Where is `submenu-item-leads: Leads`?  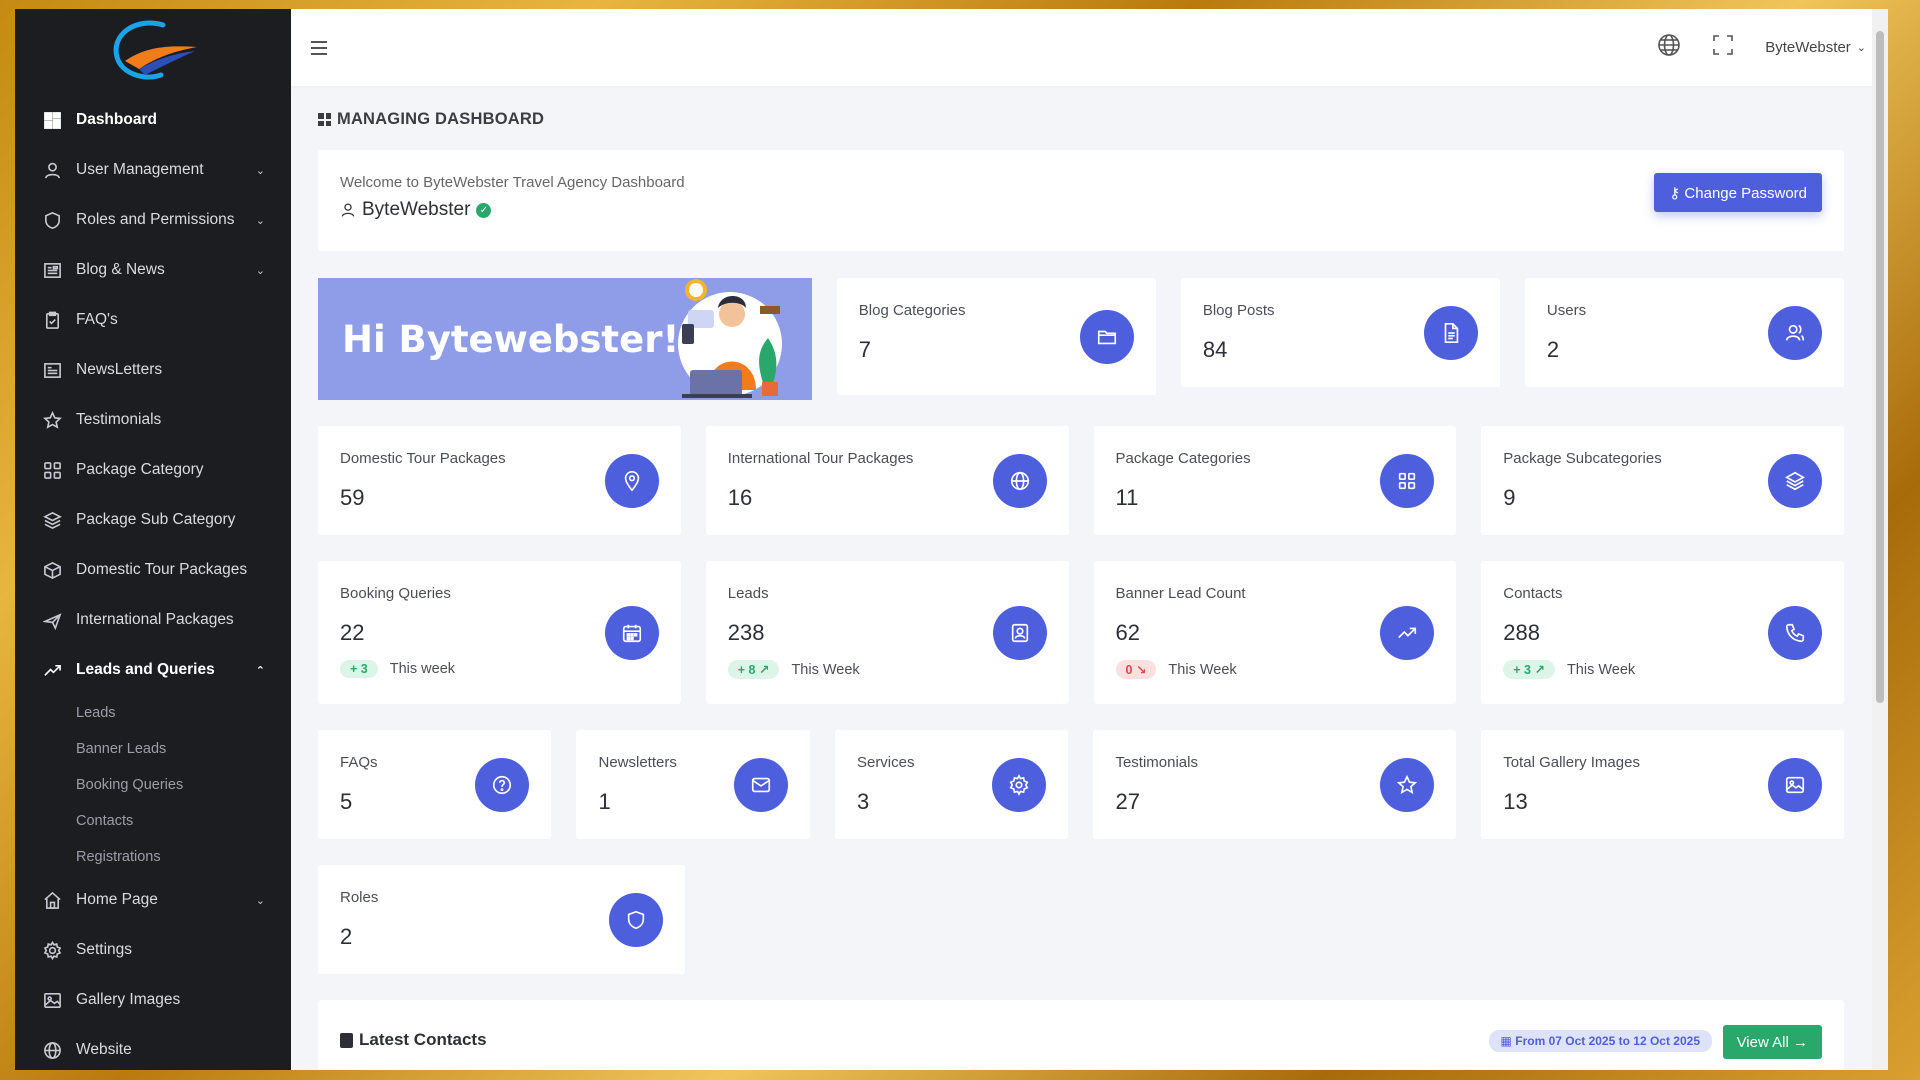 submenu-item-leads: Leads is located at coordinates (153, 713).